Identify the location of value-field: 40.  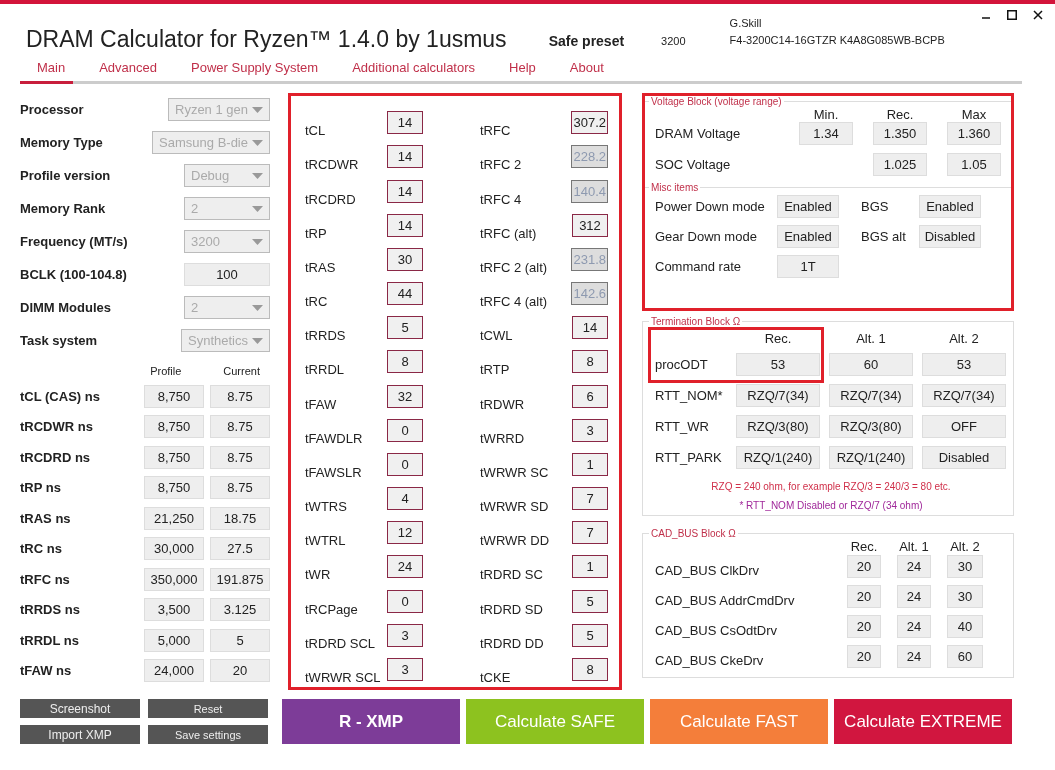
(965, 626).